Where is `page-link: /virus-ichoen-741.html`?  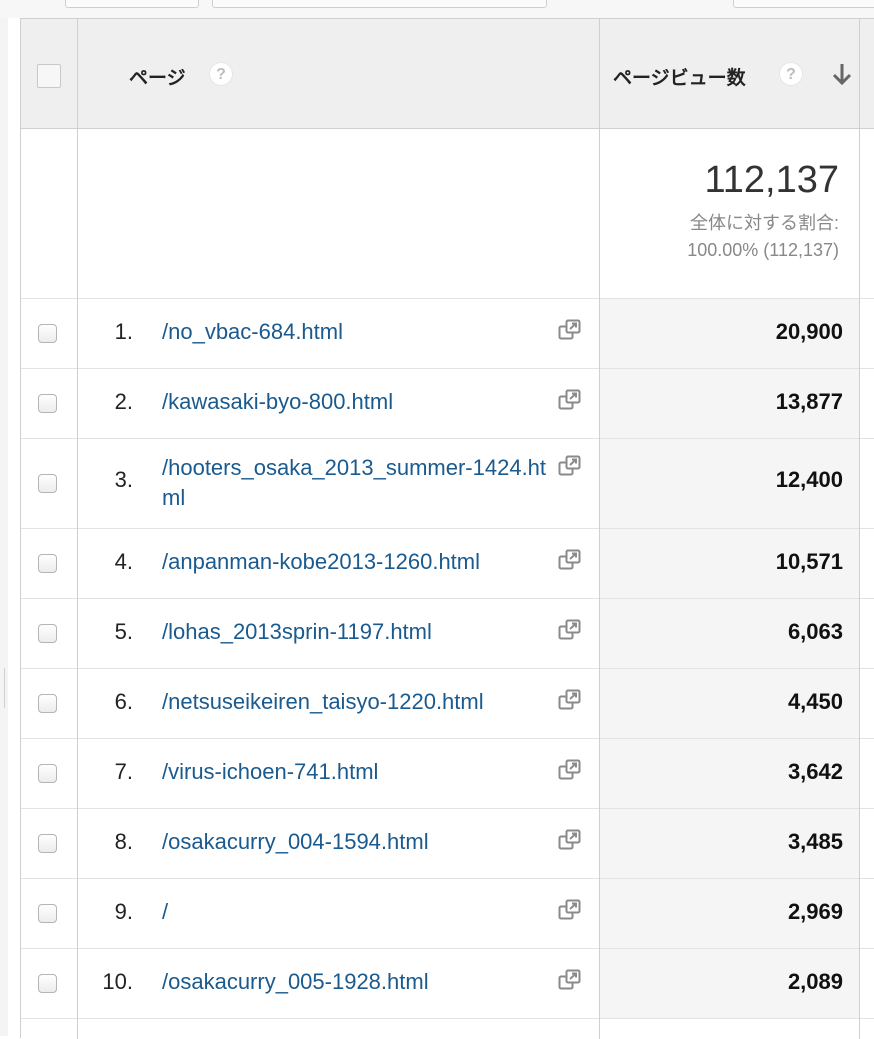 page-link: /virus-ichoen-741.html is located at coordinates (357, 772).